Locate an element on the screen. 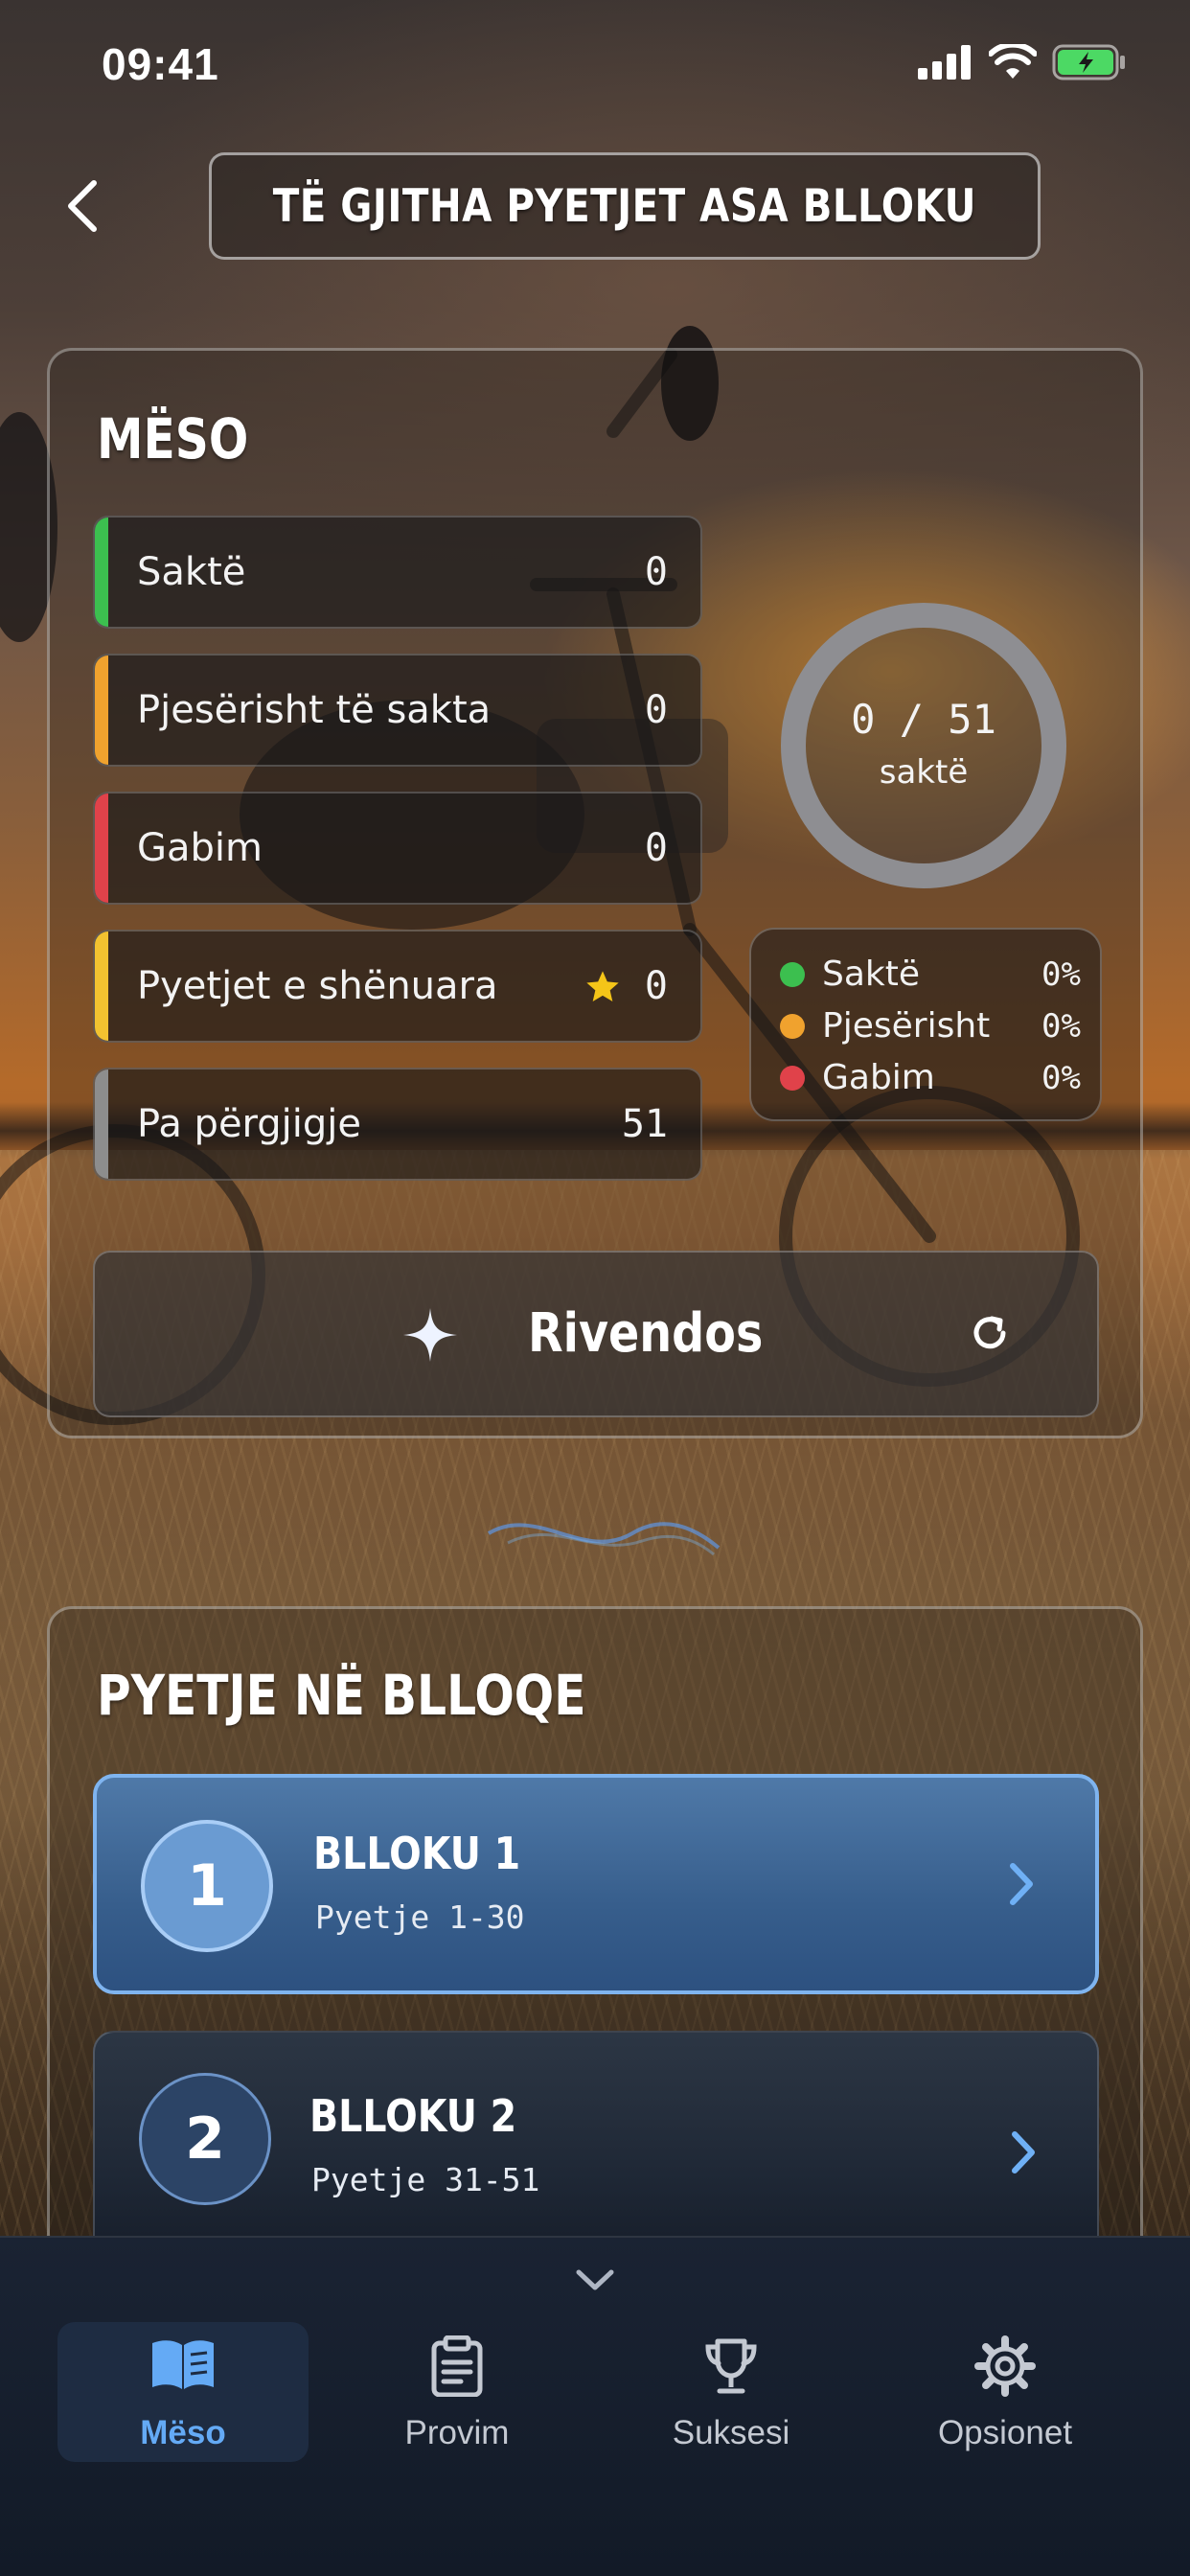 This screenshot has width=1190, height=2576. legend-item-wrong: Gabim 0% is located at coordinates (934, 1078).